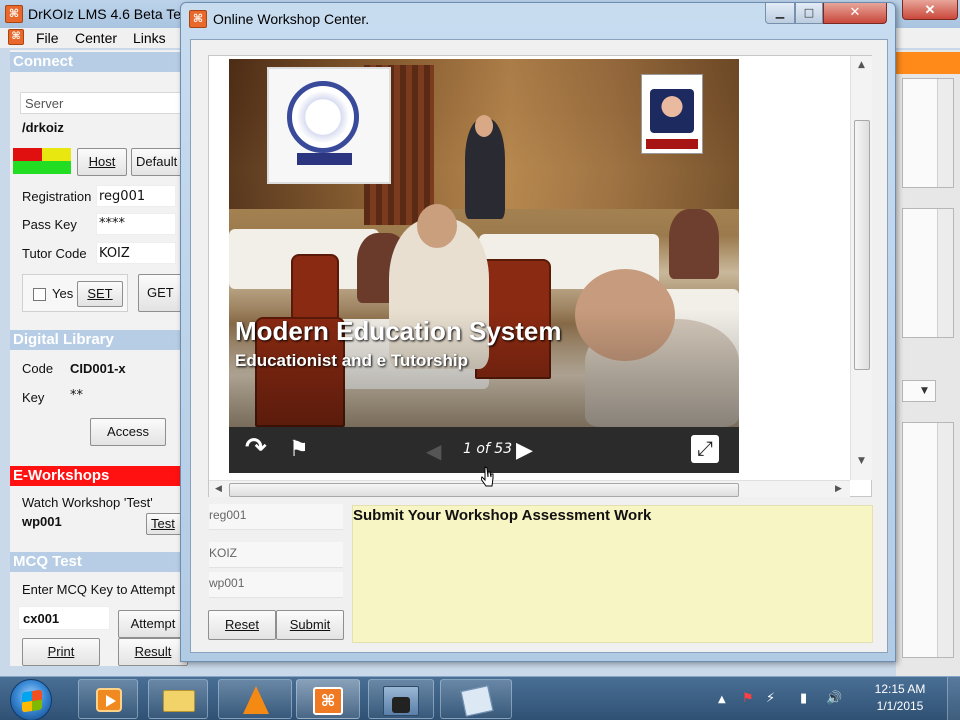 The height and width of the screenshot is (720, 960). I want to click on digital-library-header: Digital Library, so click(99, 340).